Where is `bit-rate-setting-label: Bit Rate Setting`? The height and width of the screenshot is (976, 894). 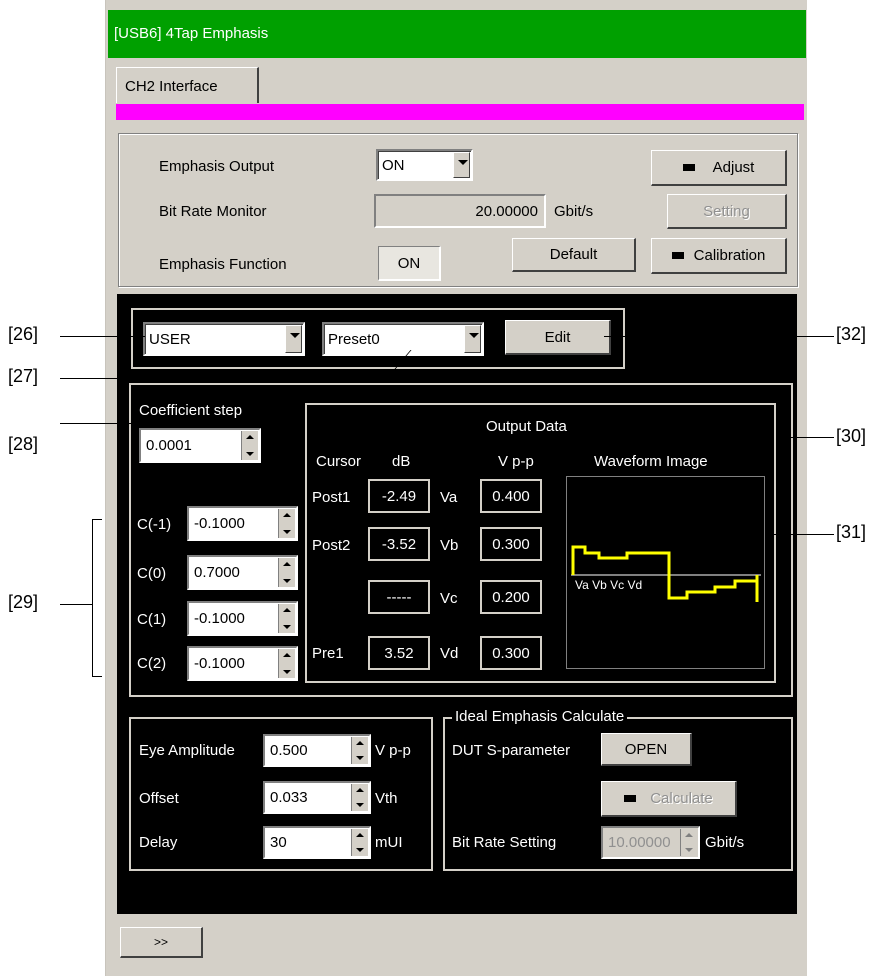 bit-rate-setting-label: Bit Rate Setting is located at coordinates (504, 842).